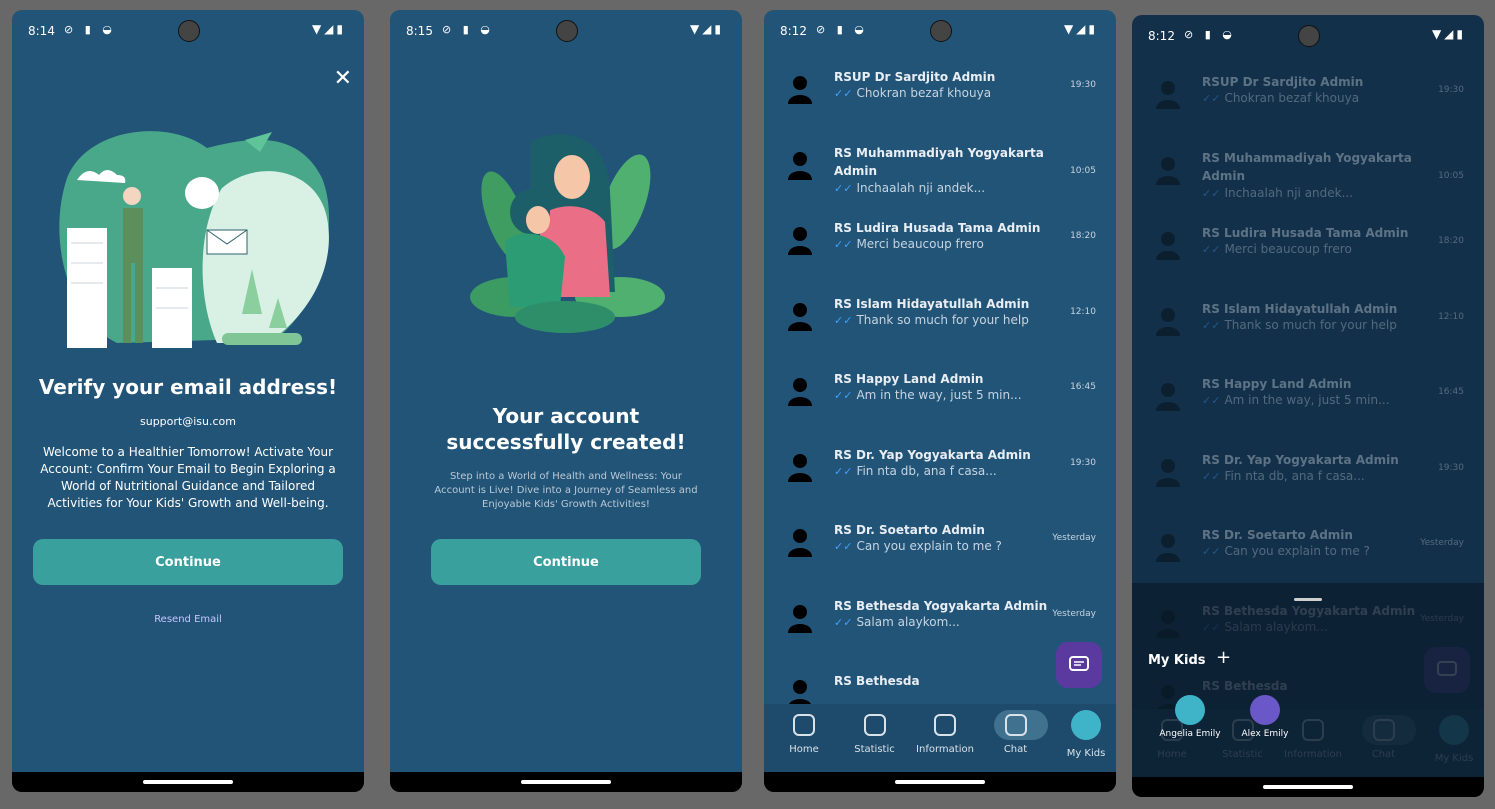 This screenshot has width=1495, height=809. Describe the element at coordinates (1190, 734) in the screenshot. I see `kid-name: Angelia Emily` at that location.